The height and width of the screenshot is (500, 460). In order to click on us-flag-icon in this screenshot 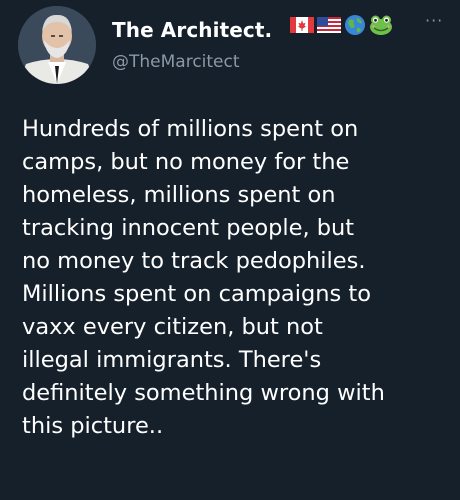, I will do `click(329, 25)`.